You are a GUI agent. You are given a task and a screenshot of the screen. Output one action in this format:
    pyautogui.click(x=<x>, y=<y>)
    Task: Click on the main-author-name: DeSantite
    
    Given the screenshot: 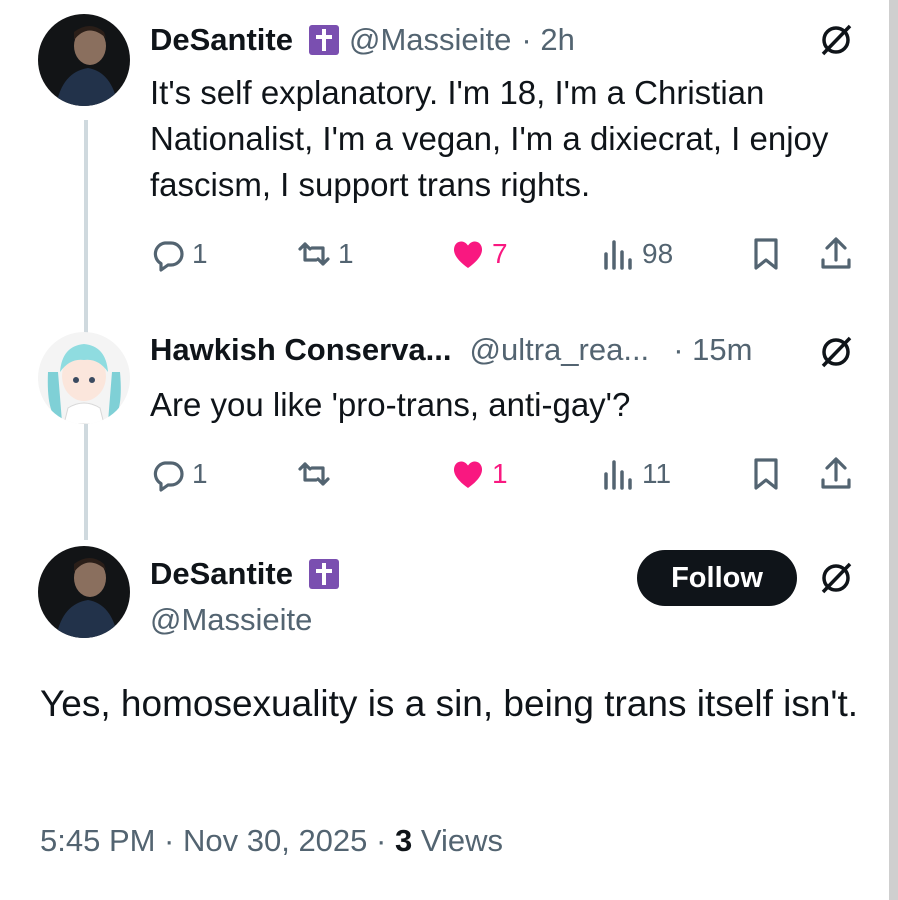 What is the action you would take?
    pyautogui.click(x=221, y=574)
    